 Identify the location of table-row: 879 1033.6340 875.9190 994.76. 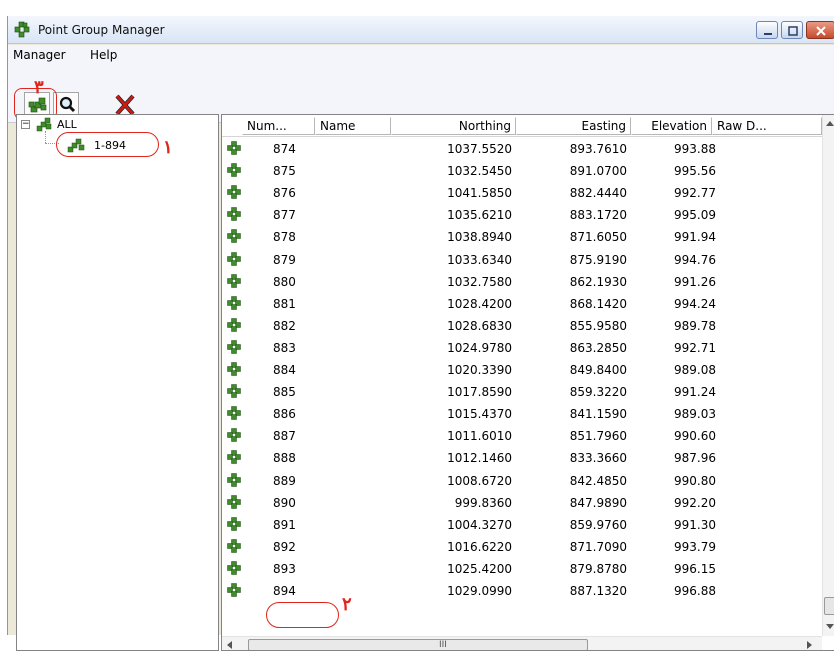
(522, 261).